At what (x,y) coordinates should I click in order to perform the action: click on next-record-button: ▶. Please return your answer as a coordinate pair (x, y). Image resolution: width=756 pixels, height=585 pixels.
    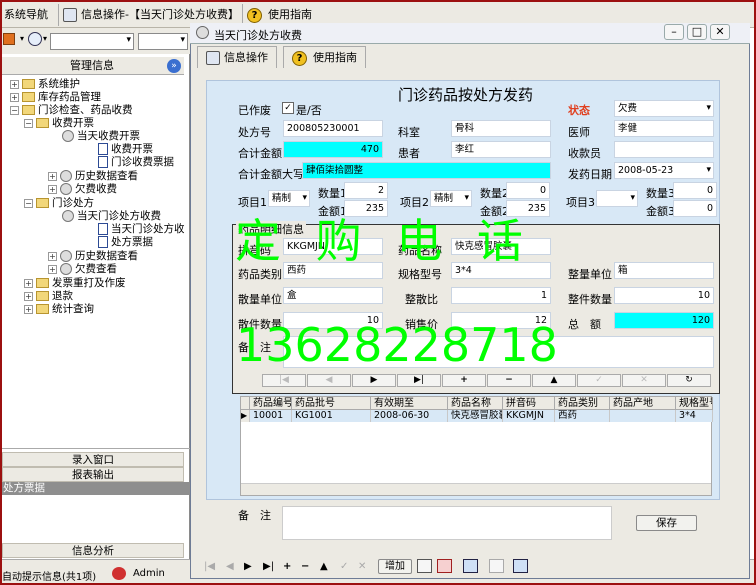
    Looking at the image, I should click on (374, 380).